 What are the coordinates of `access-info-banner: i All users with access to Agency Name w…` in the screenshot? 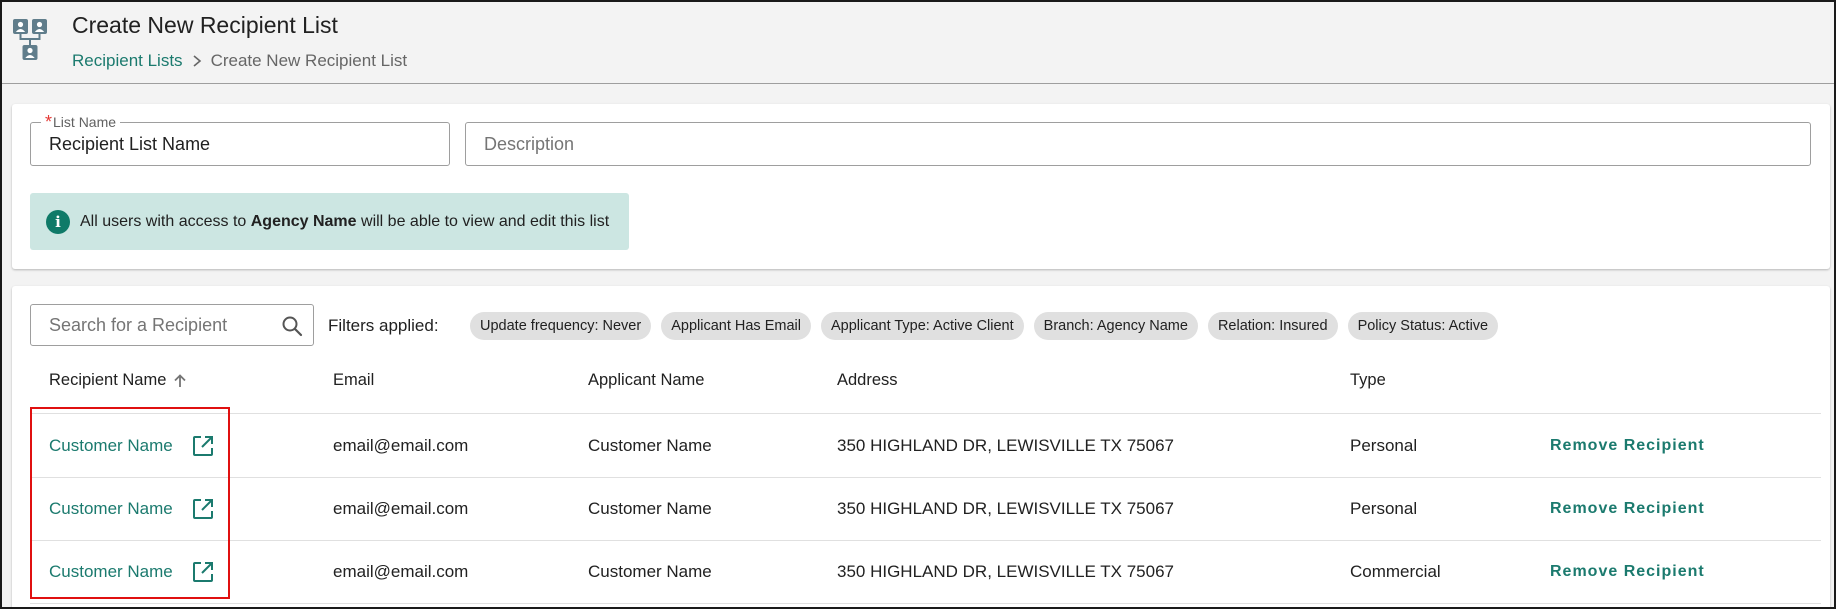 It's located at (329, 221).